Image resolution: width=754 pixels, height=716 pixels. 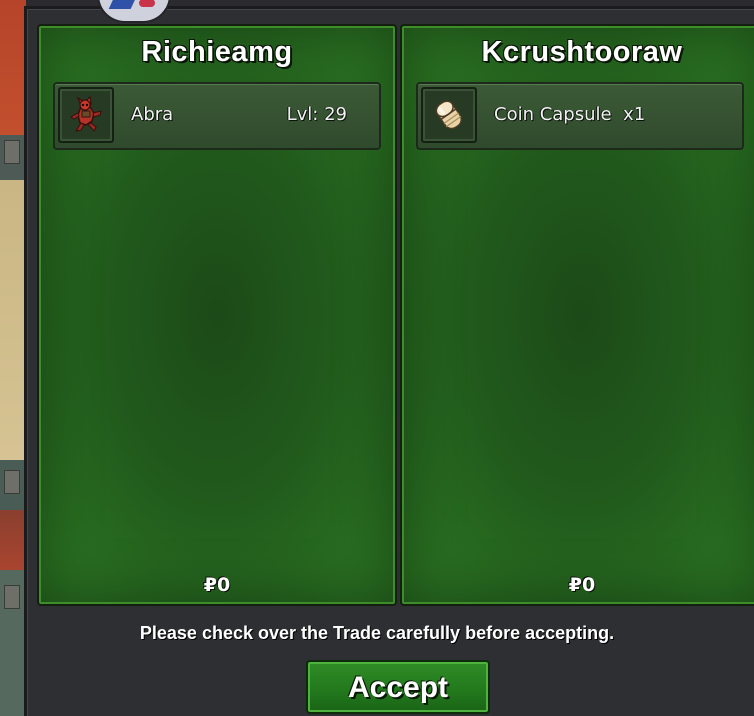 I want to click on game-world-background, so click(x=13, y=358).